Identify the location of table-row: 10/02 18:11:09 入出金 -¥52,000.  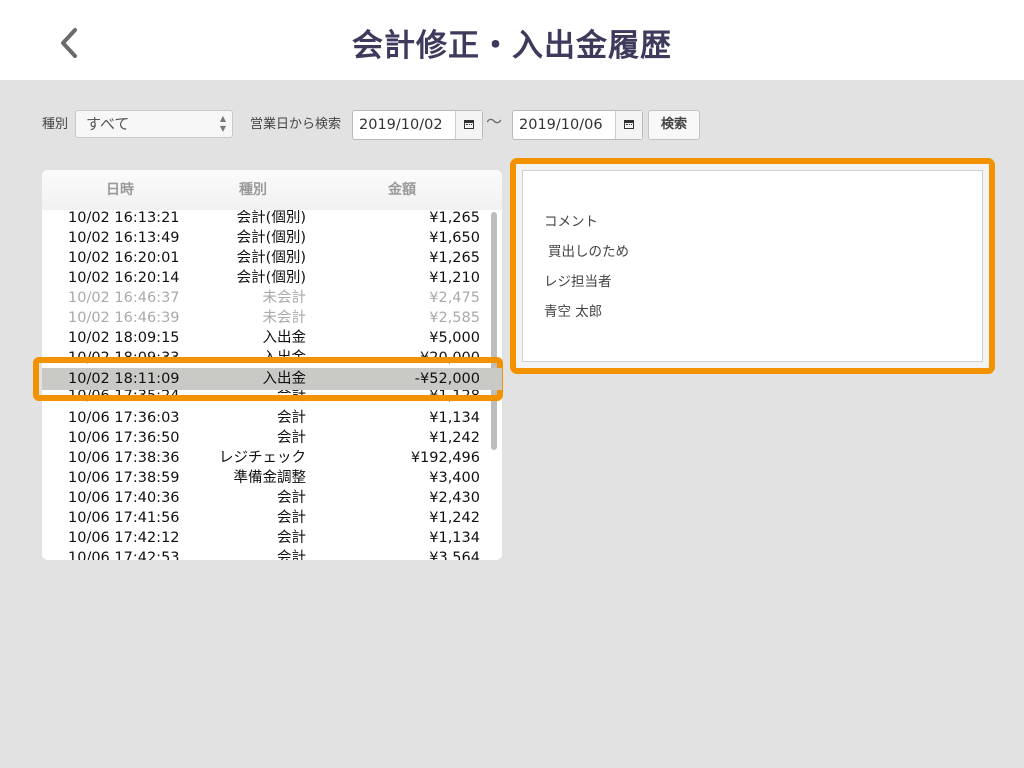
(272, 379).